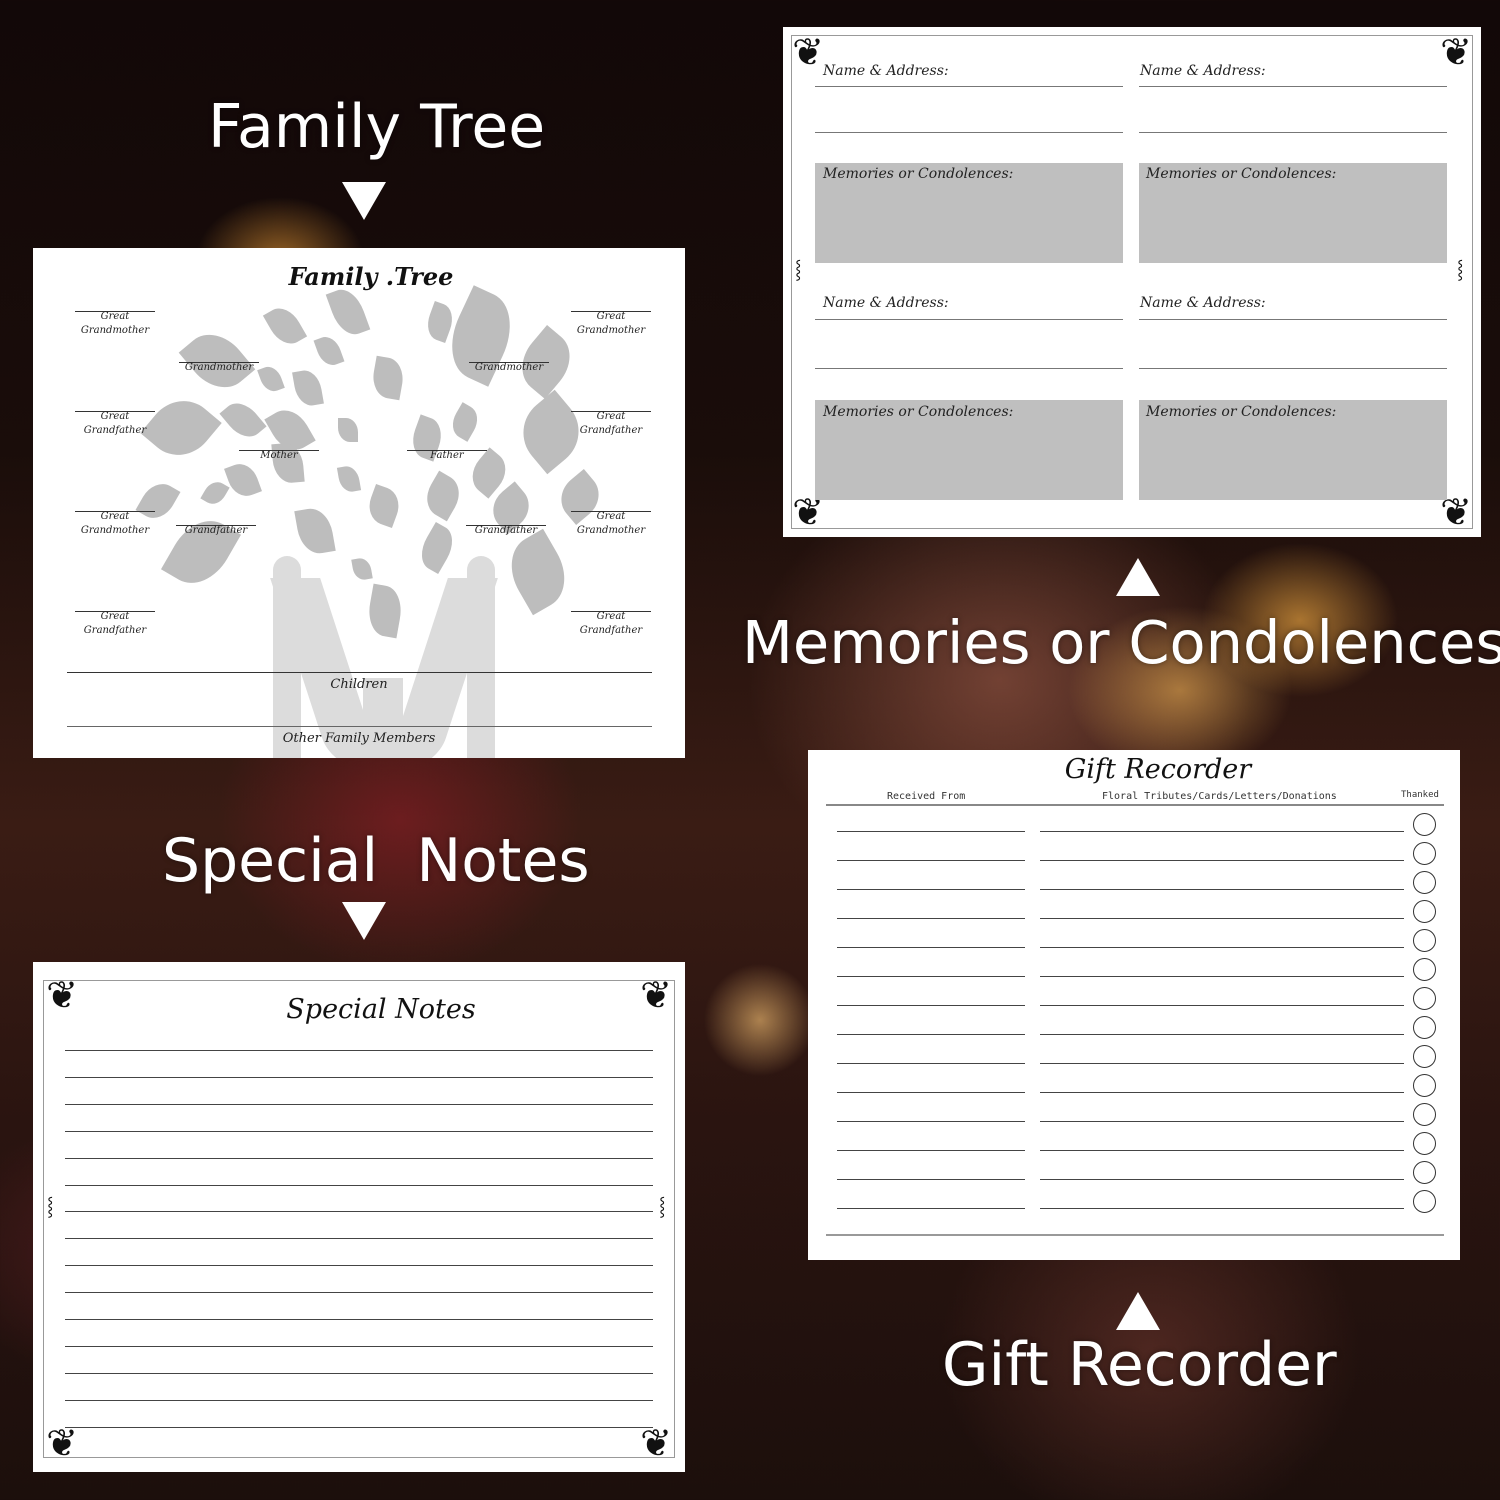 The width and height of the screenshot is (1500, 1500). What do you see at coordinates (1219, 796) in the screenshot?
I see `column-header-floral-tributes: Floral Tributes/Cards/Letters/Donations` at bounding box center [1219, 796].